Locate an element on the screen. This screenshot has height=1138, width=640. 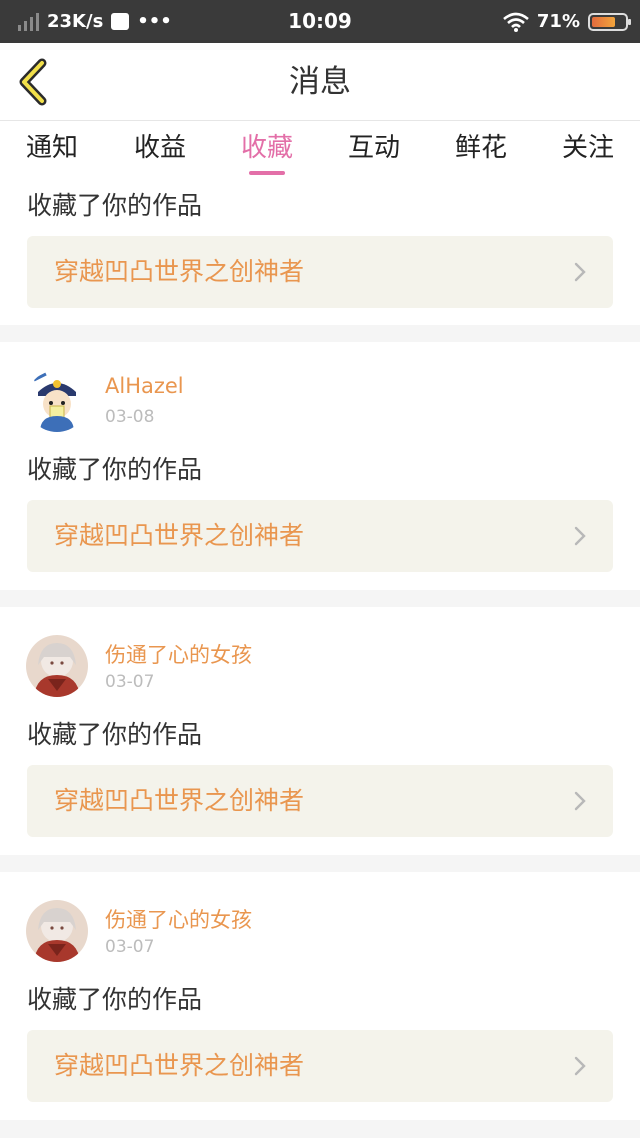
tab-notice: 通知 is located at coordinates (52, 151).